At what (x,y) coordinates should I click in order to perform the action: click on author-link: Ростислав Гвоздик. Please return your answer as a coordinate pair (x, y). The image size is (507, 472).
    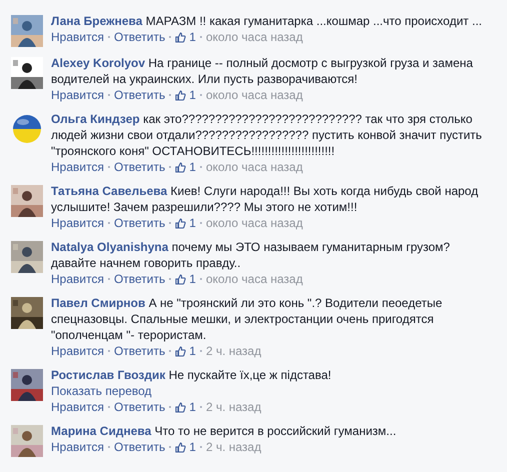
    Looking at the image, I should click on (108, 375).